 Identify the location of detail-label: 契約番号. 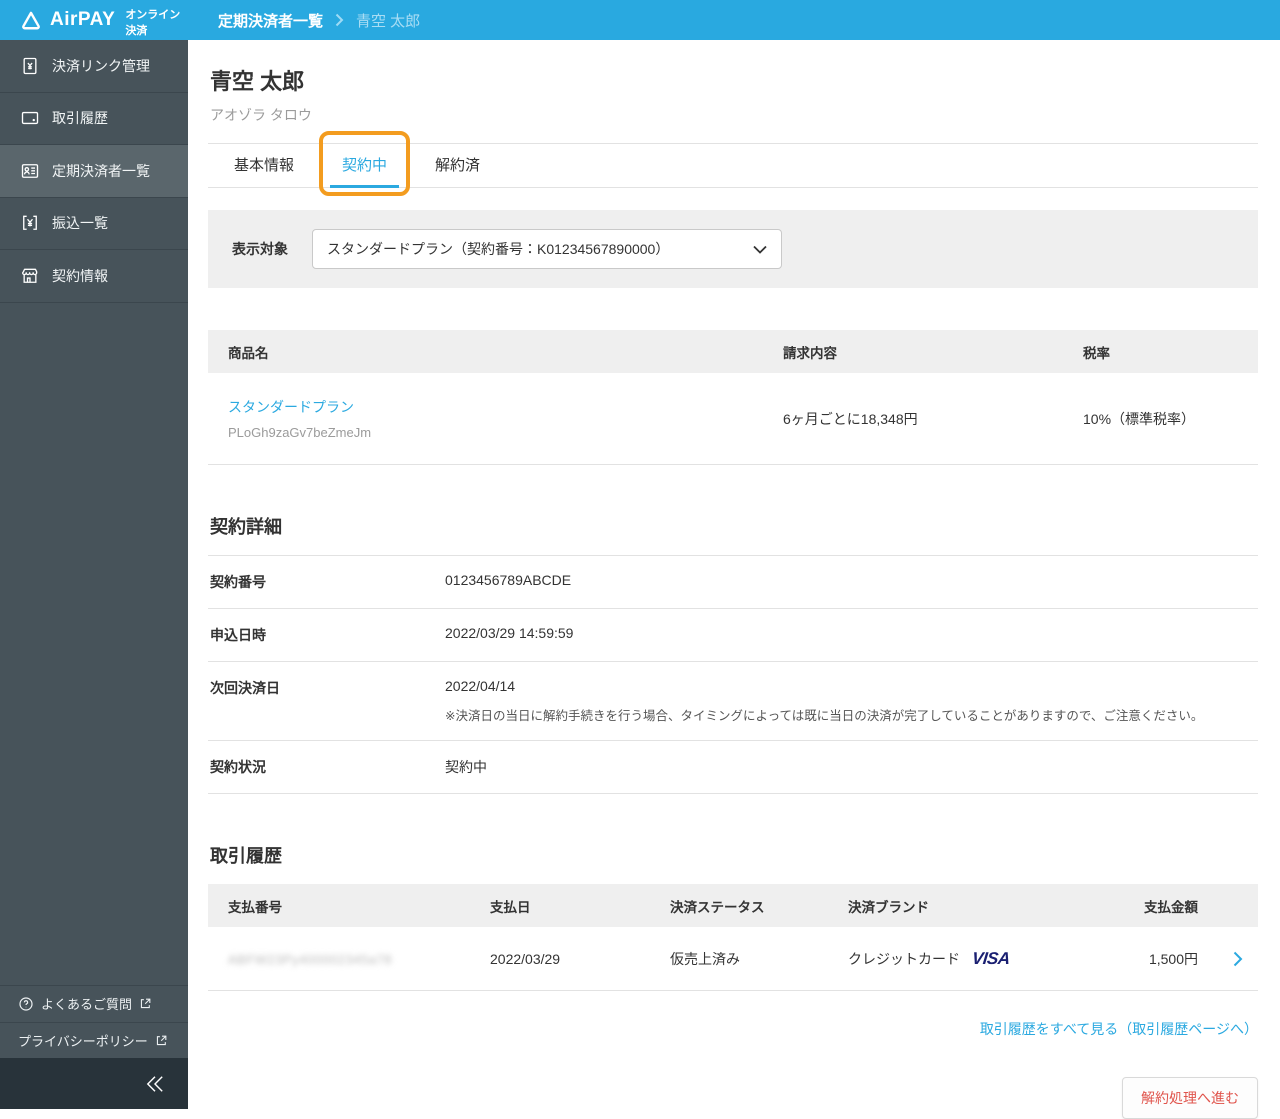
(238, 582).